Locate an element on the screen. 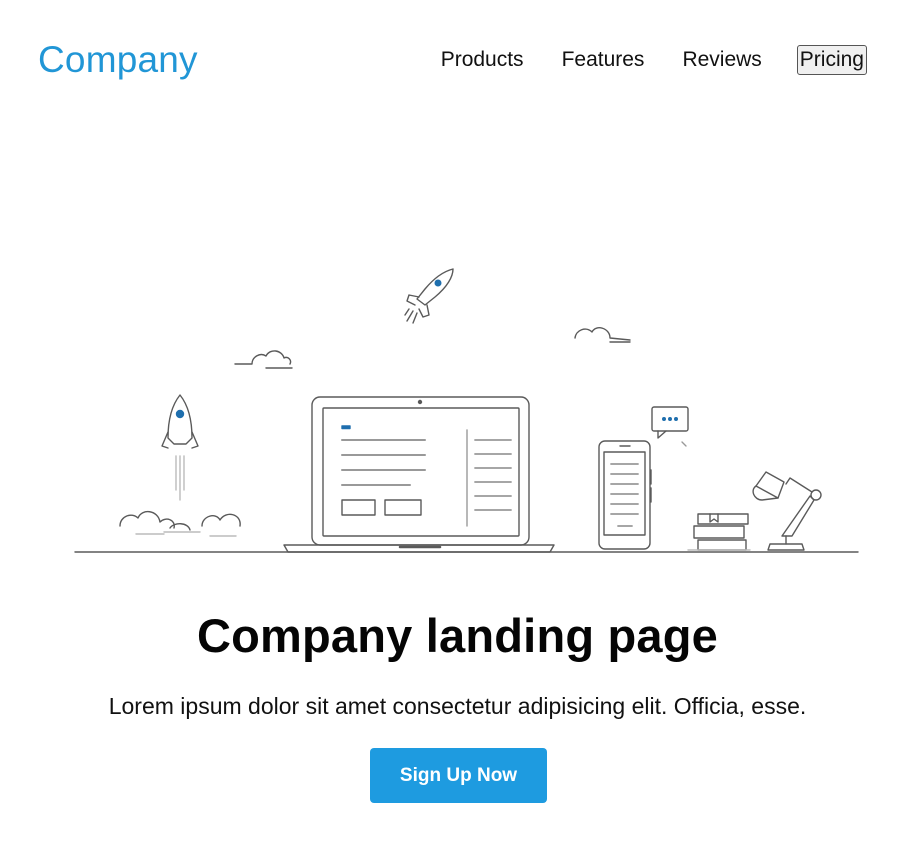 This screenshot has height=854, width=915. nav-link-pricing: Pricing is located at coordinates (831, 60).